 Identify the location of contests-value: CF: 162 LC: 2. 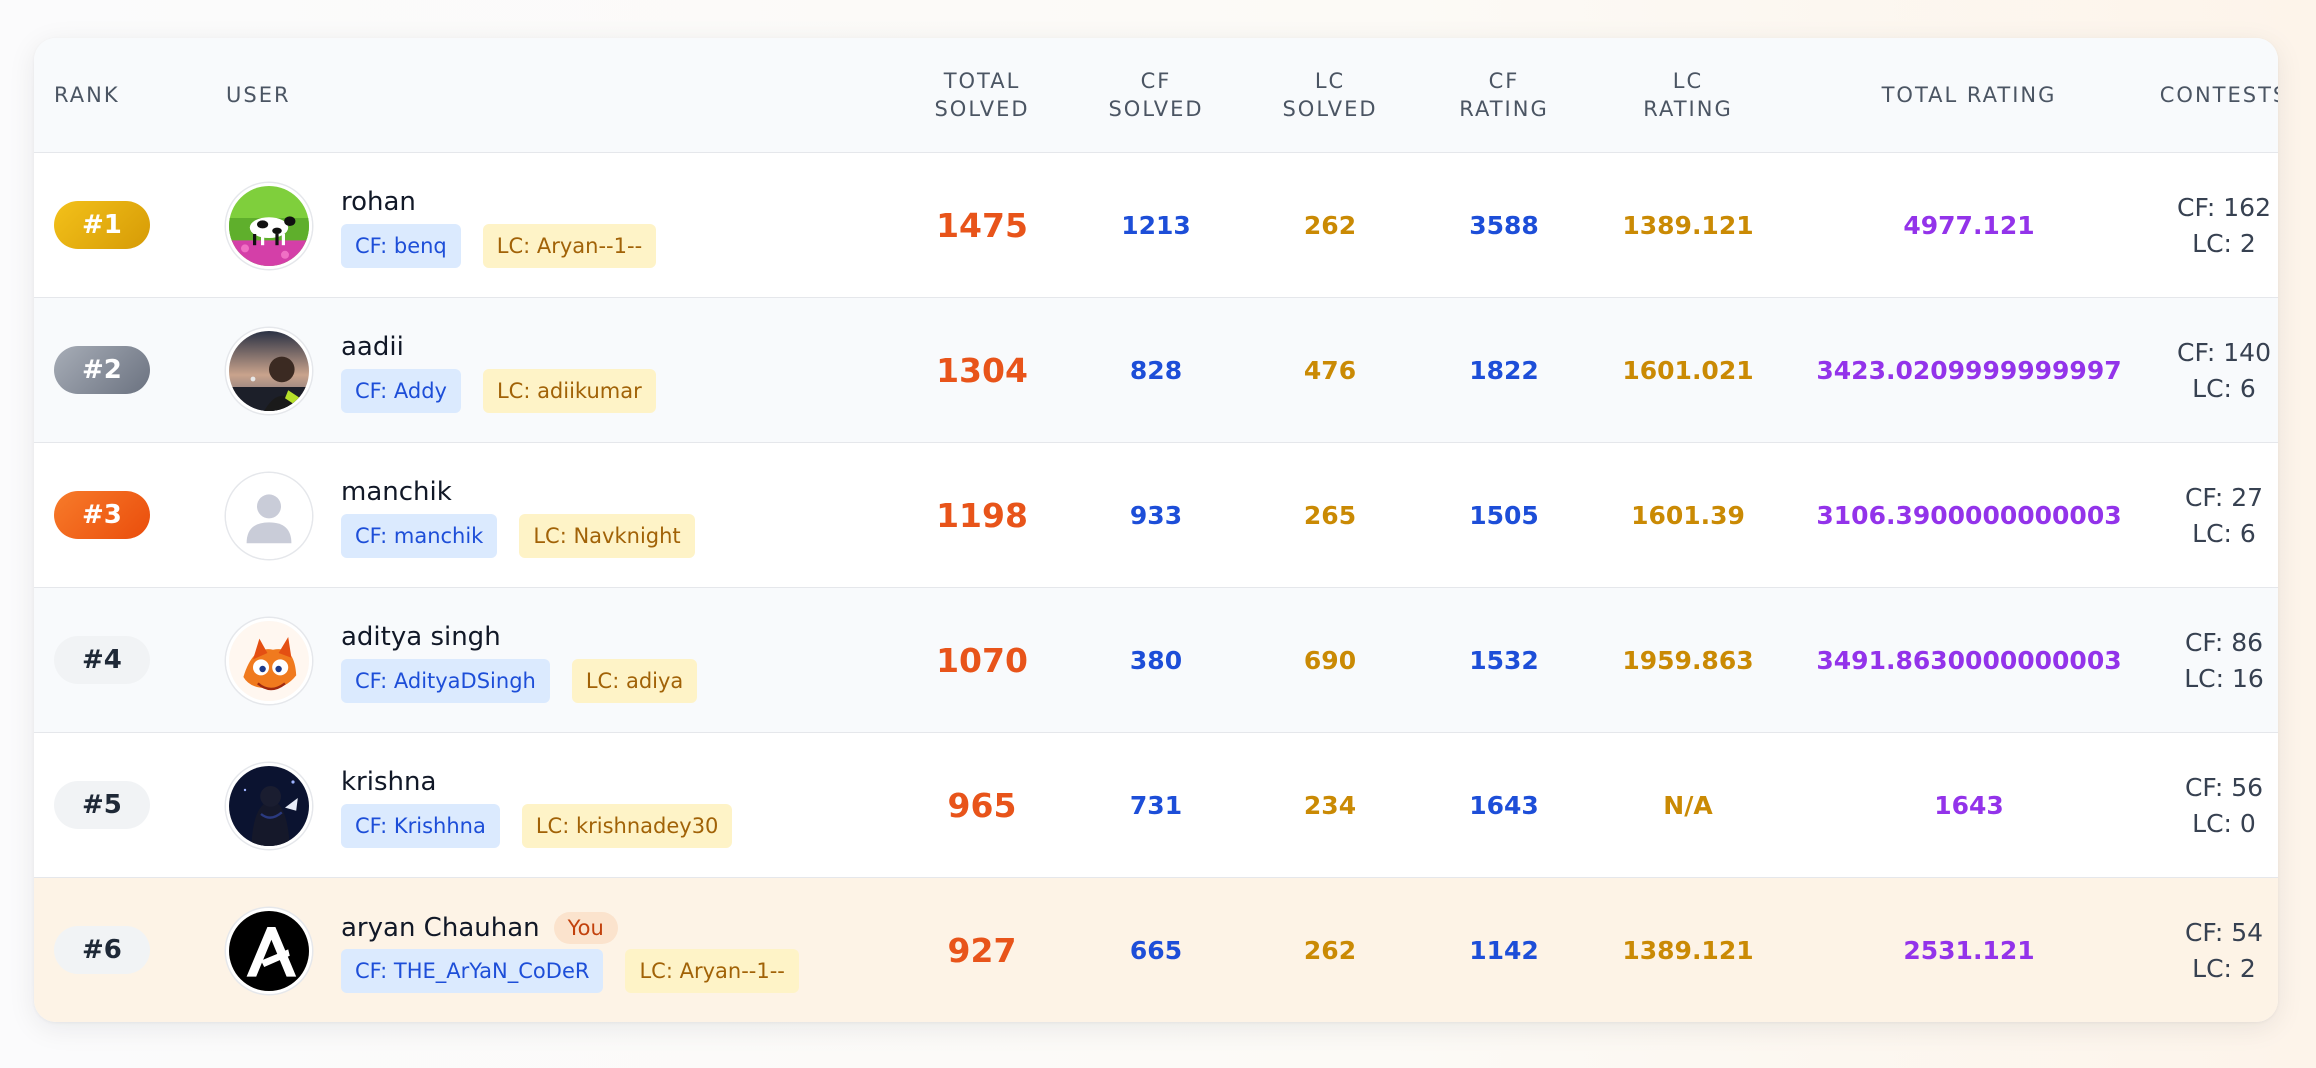
(2206, 225).